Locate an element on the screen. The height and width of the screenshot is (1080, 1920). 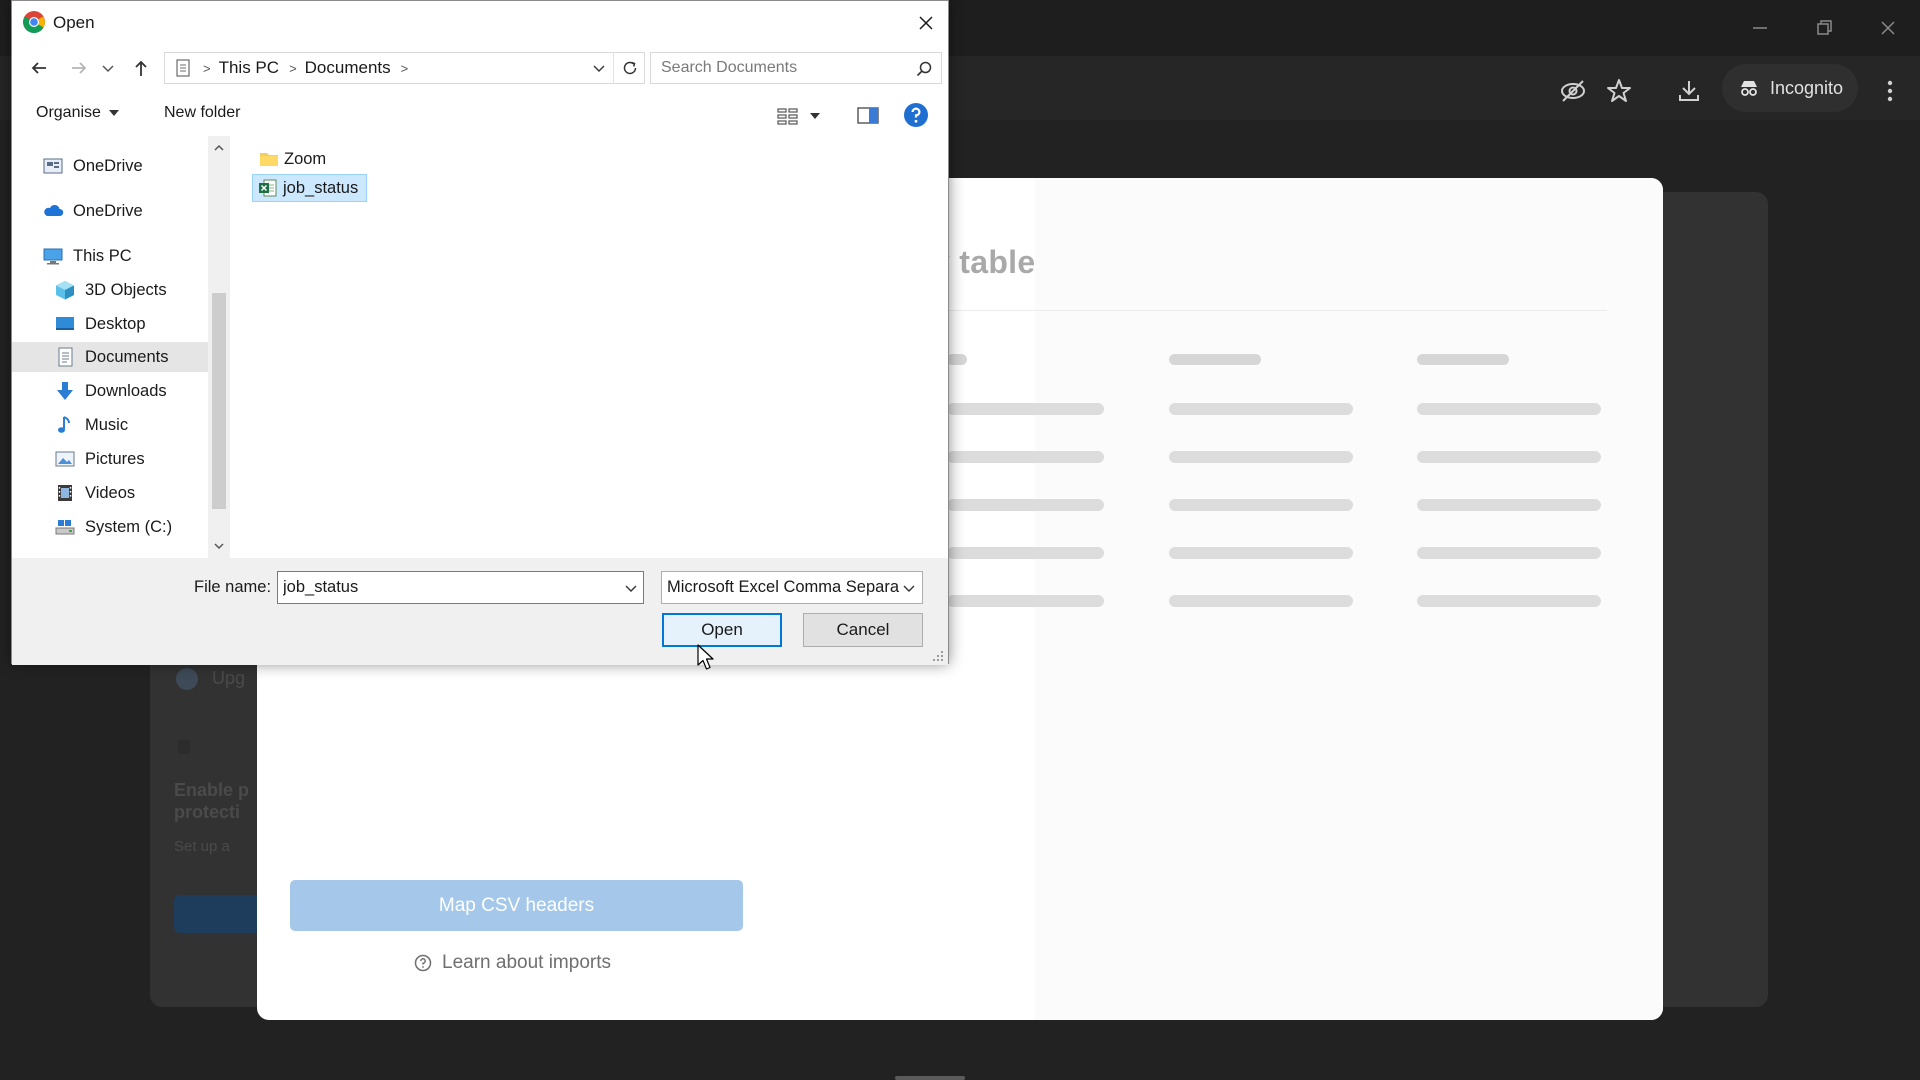
bg-enable-text-1: Enable p is located at coordinates (212, 790).